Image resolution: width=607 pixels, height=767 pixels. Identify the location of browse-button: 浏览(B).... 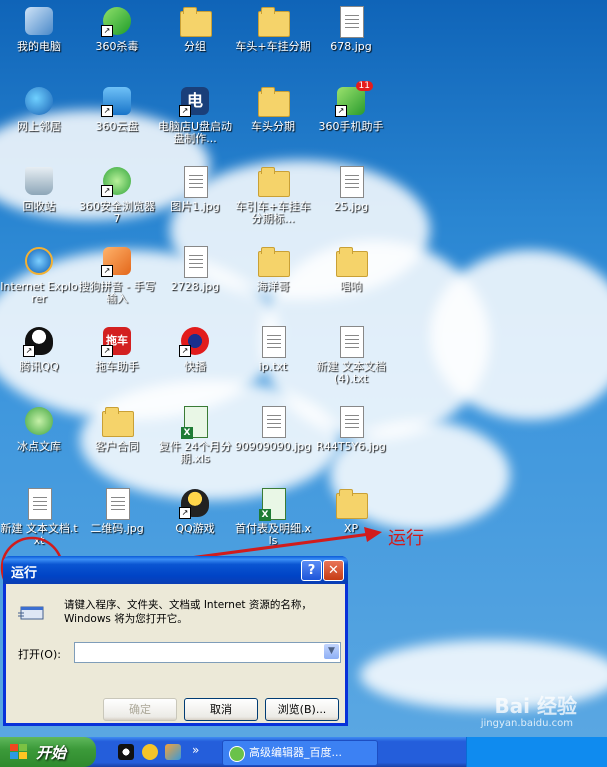
(302, 709).